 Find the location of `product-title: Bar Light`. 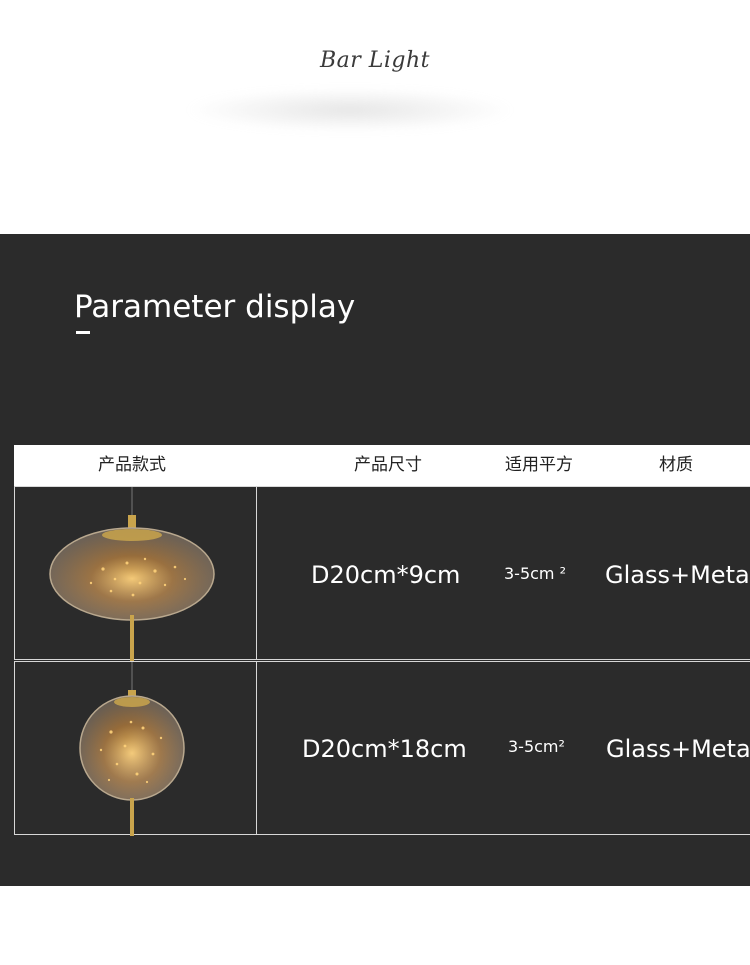

product-title: Bar Light is located at coordinates (375, 60).